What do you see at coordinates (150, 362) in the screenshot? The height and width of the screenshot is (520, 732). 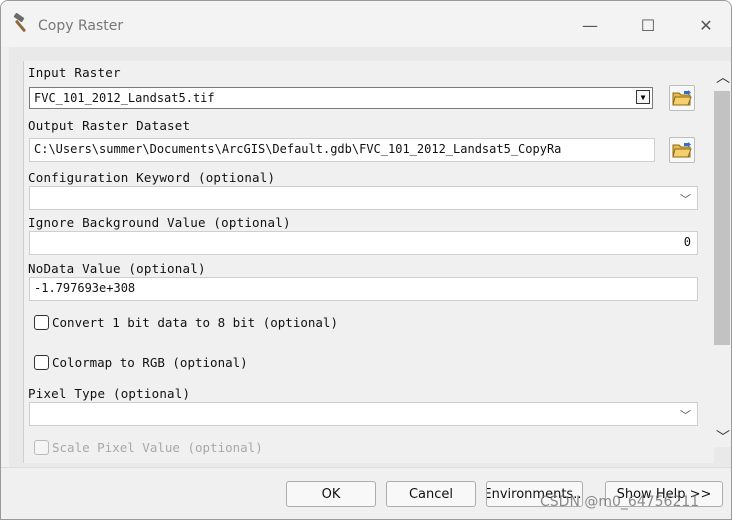 I see `colormap-rgb-label: Colormap to RGB (optional)` at bounding box center [150, 362].